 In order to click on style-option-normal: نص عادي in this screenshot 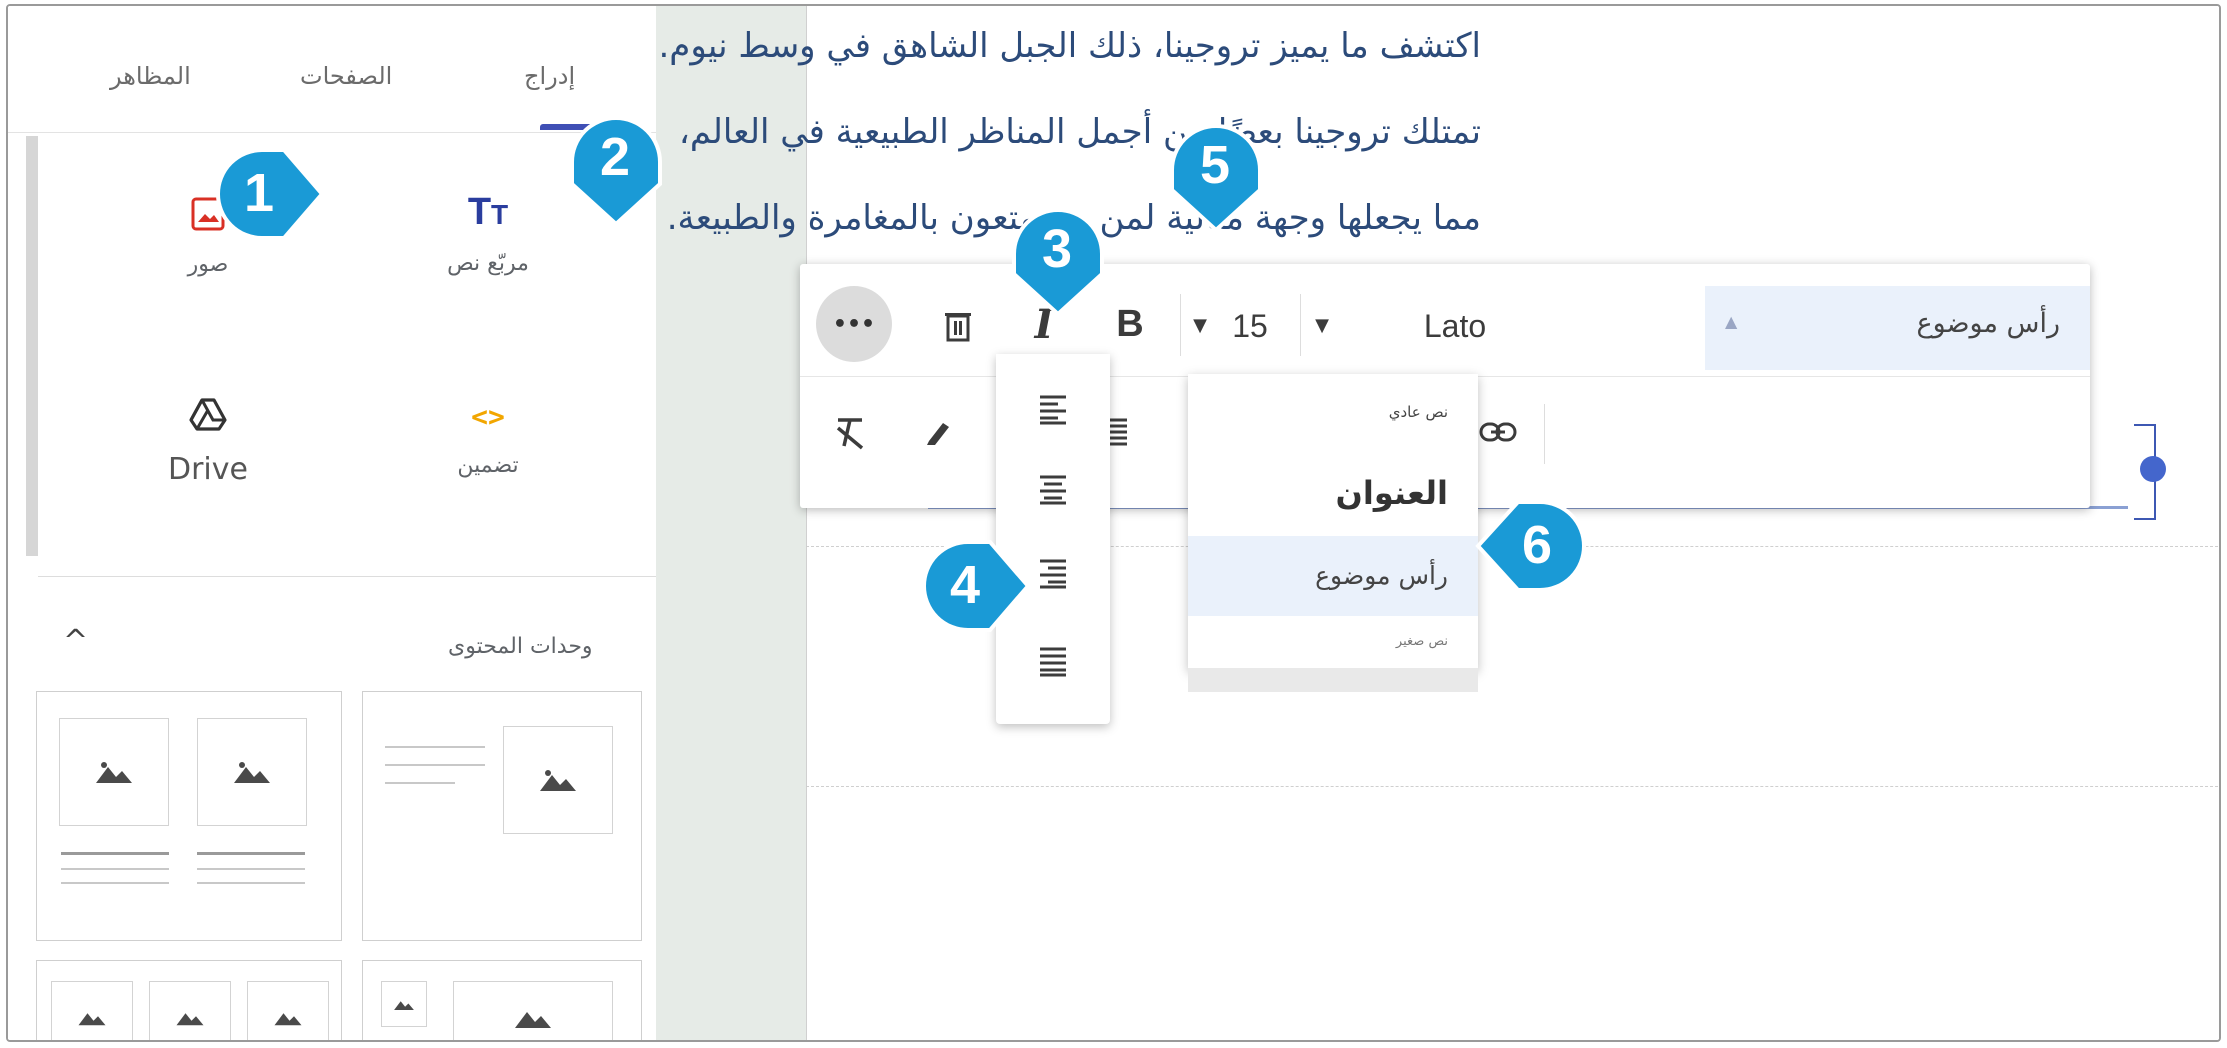, I will do `click(1333, 412)`.